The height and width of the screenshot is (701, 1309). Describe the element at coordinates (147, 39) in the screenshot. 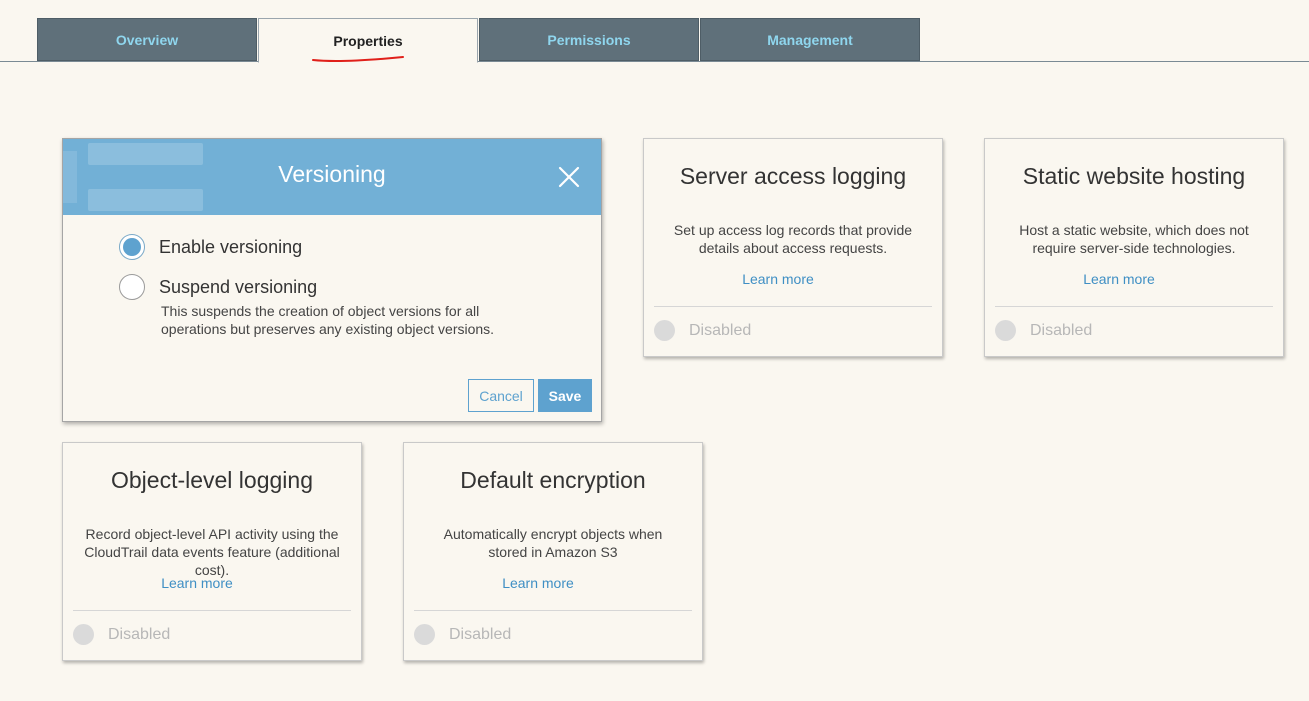

I see `tab-overview: Overview` at that location.